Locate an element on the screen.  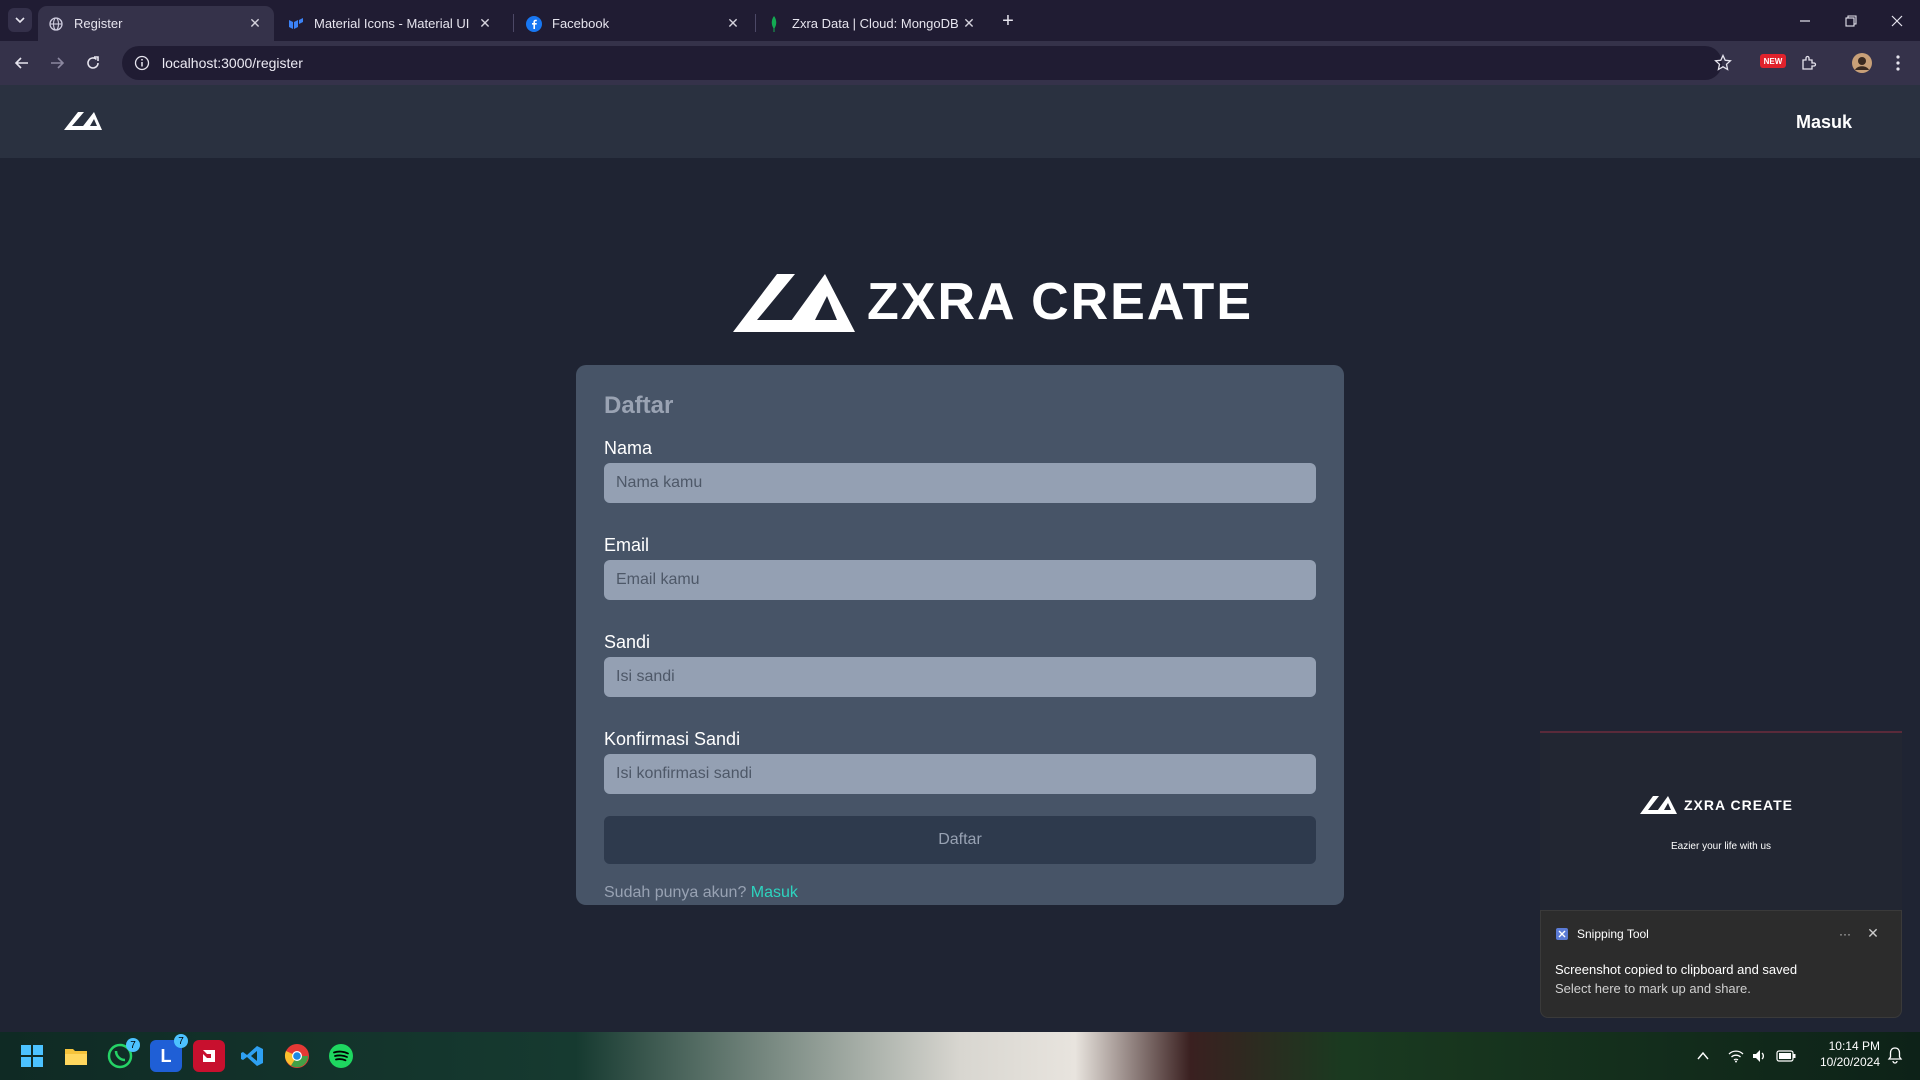
browser-menu-button is located at coordinates (1898, 63).